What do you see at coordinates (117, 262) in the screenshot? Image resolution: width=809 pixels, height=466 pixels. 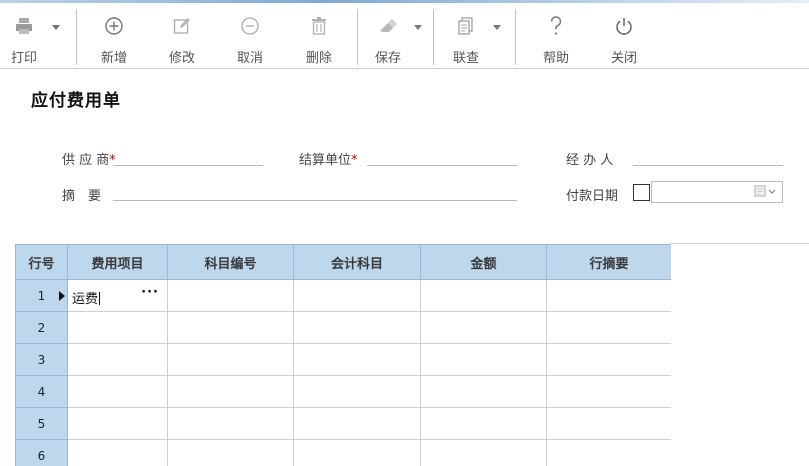 I see `header-expense-item: 费用项目` at bounding box center [117, 262].